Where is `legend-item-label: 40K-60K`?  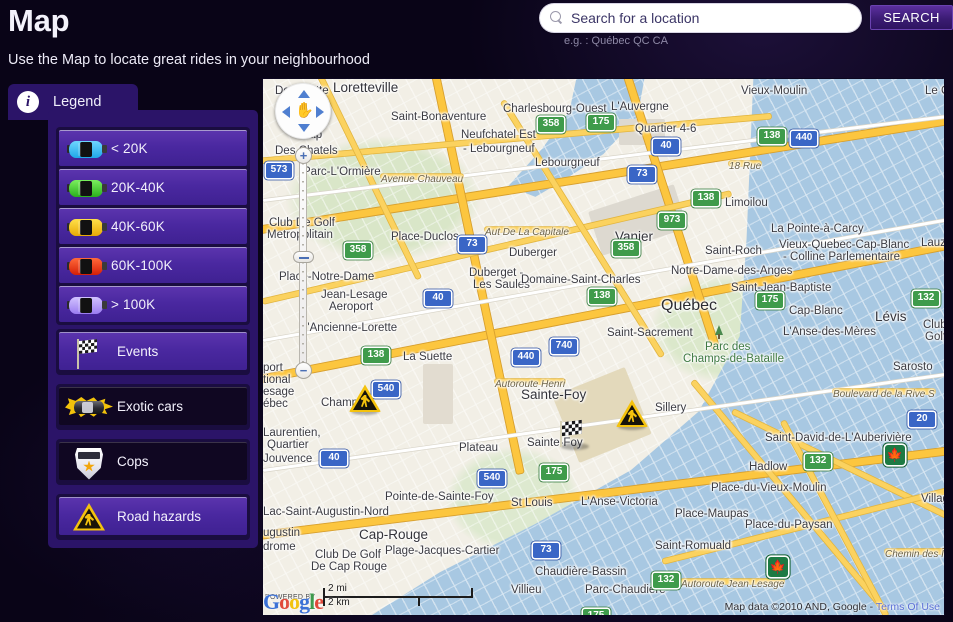
legend-item-label: 40K-60K is located at coordinates (138, 226).